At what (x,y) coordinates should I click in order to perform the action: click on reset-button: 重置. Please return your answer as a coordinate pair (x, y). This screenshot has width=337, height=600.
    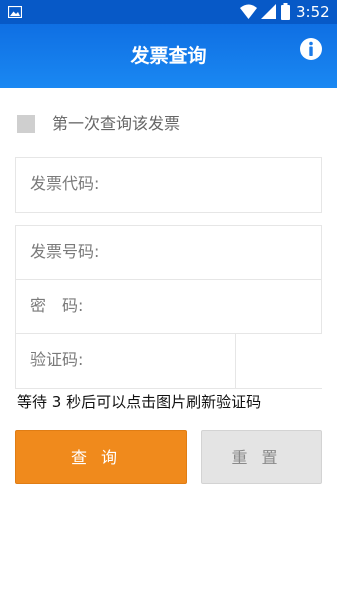
    Looking at the image, I should click on (261, 457).